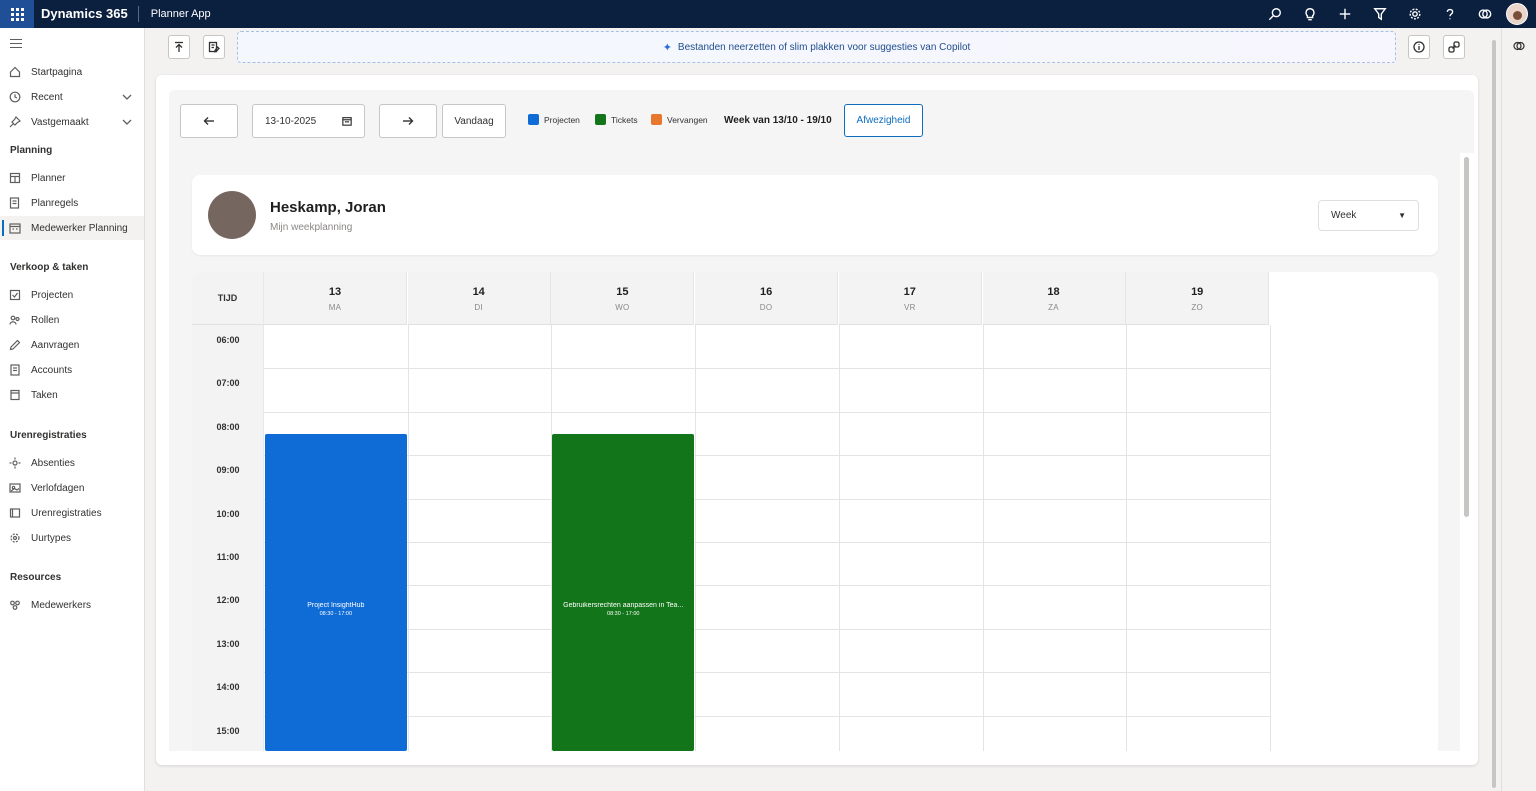 This screenshot has height=791, width=1536. What do you see at coordinates (72, 463) in the screenshot?
I see `sidebar-item-absenties: Absenties` at bounding box center [72, 463].